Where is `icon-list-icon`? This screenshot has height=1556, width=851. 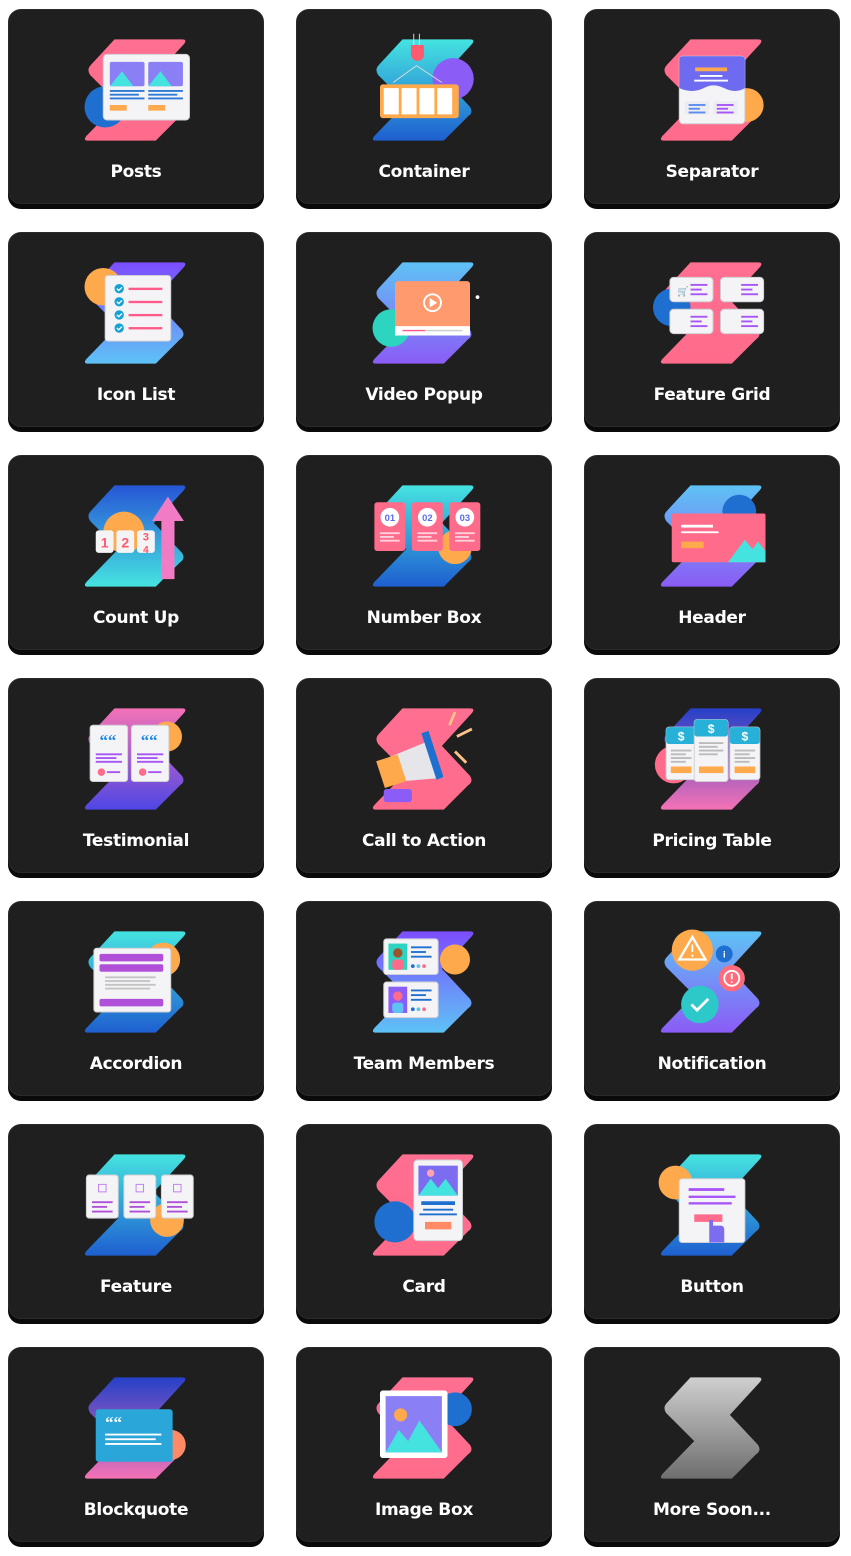 icon-list-icon is located at coordinates (137, 313).